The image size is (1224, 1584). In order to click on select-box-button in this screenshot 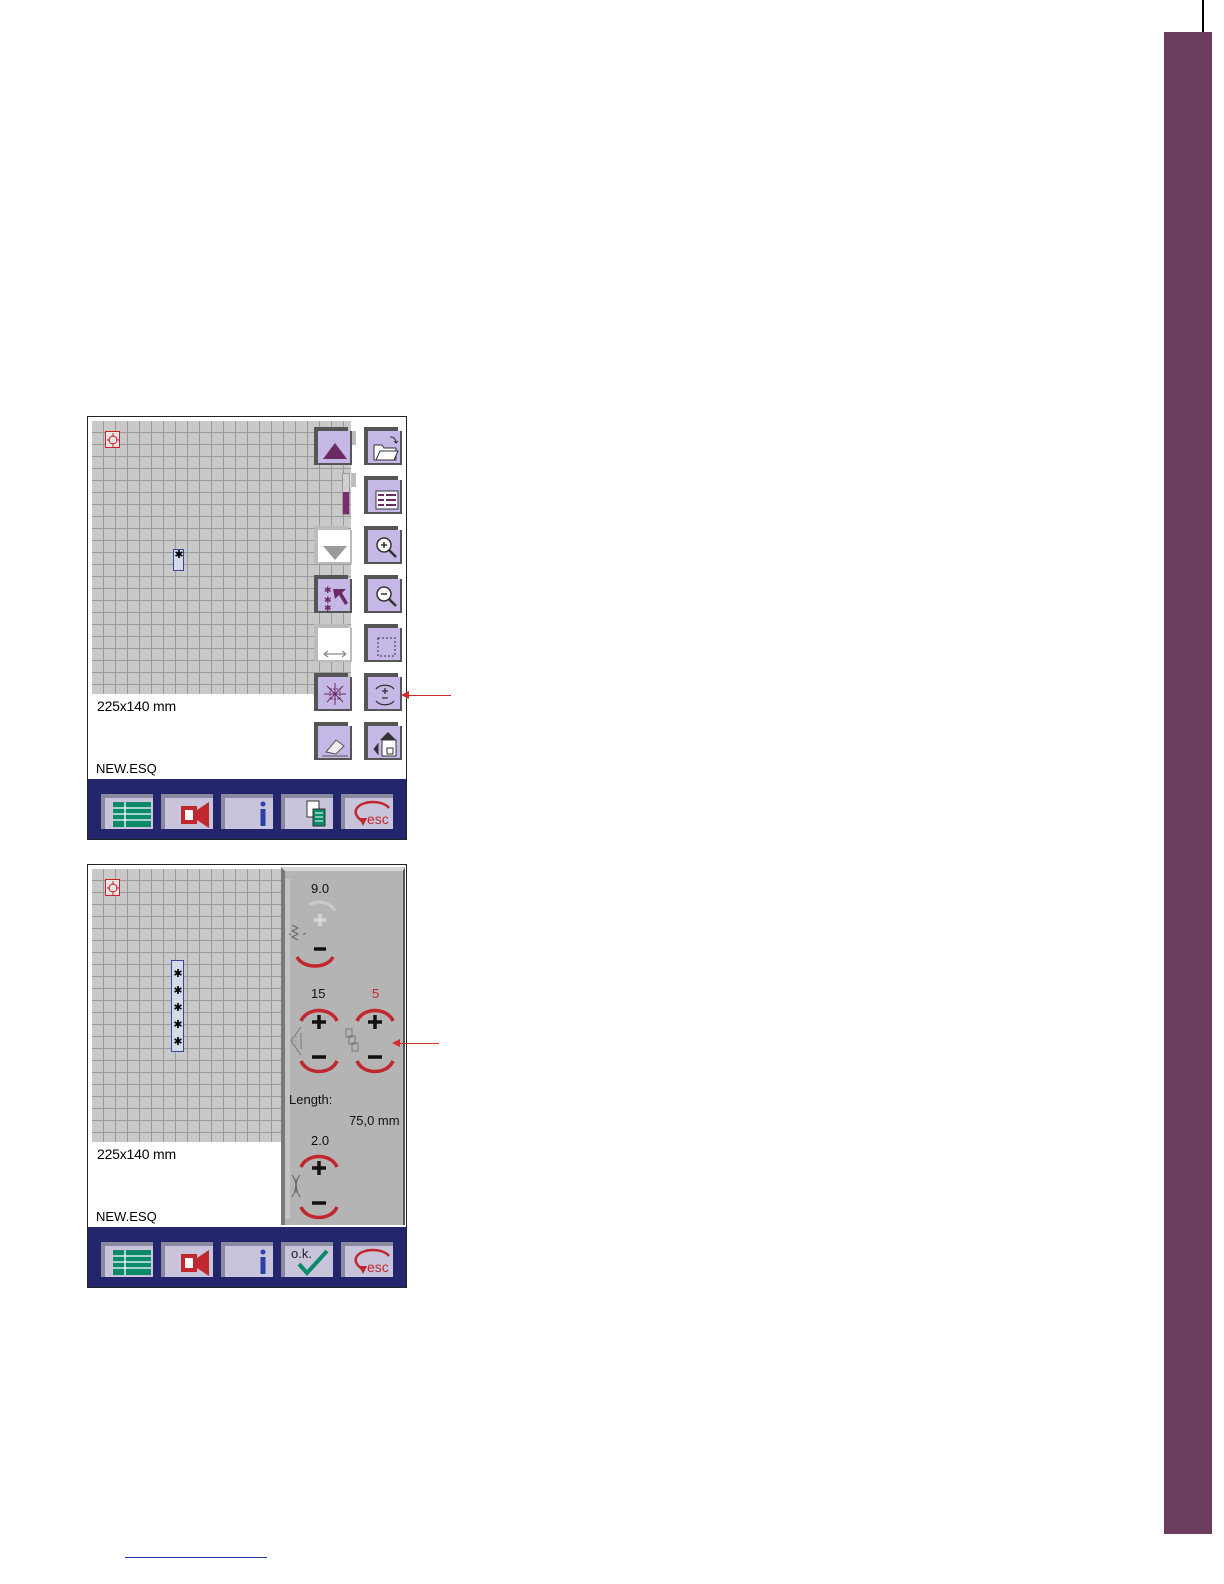, I will do `click(385, 645)`.